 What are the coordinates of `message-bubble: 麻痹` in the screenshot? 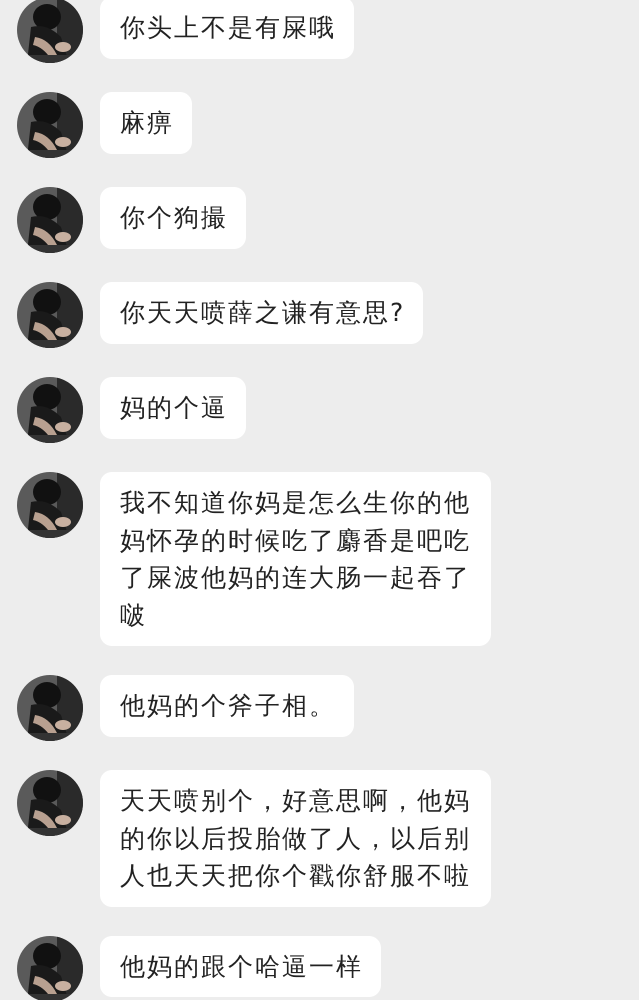 It's located at (146, 123).